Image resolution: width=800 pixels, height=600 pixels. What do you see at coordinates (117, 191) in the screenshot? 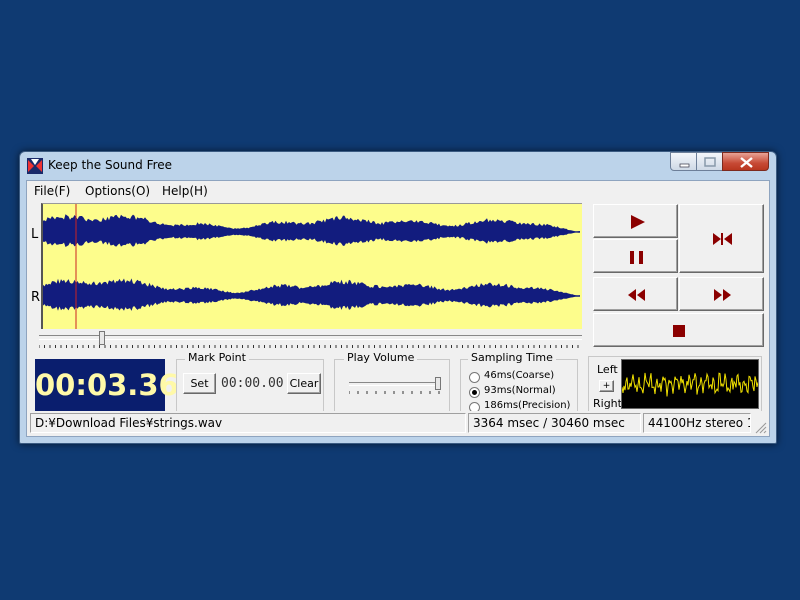
I see `menu-options: Options(O)` at bounding box center [117, 191].